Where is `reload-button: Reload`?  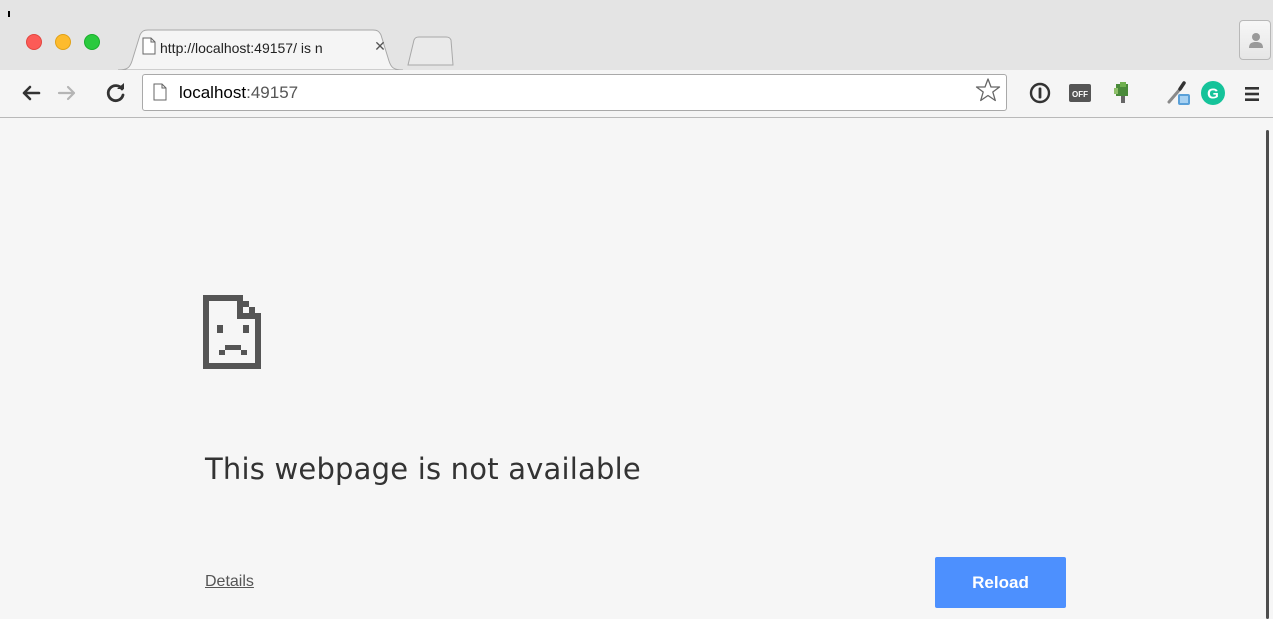
reload-button: Reload is located at coordinates (1000, 582).